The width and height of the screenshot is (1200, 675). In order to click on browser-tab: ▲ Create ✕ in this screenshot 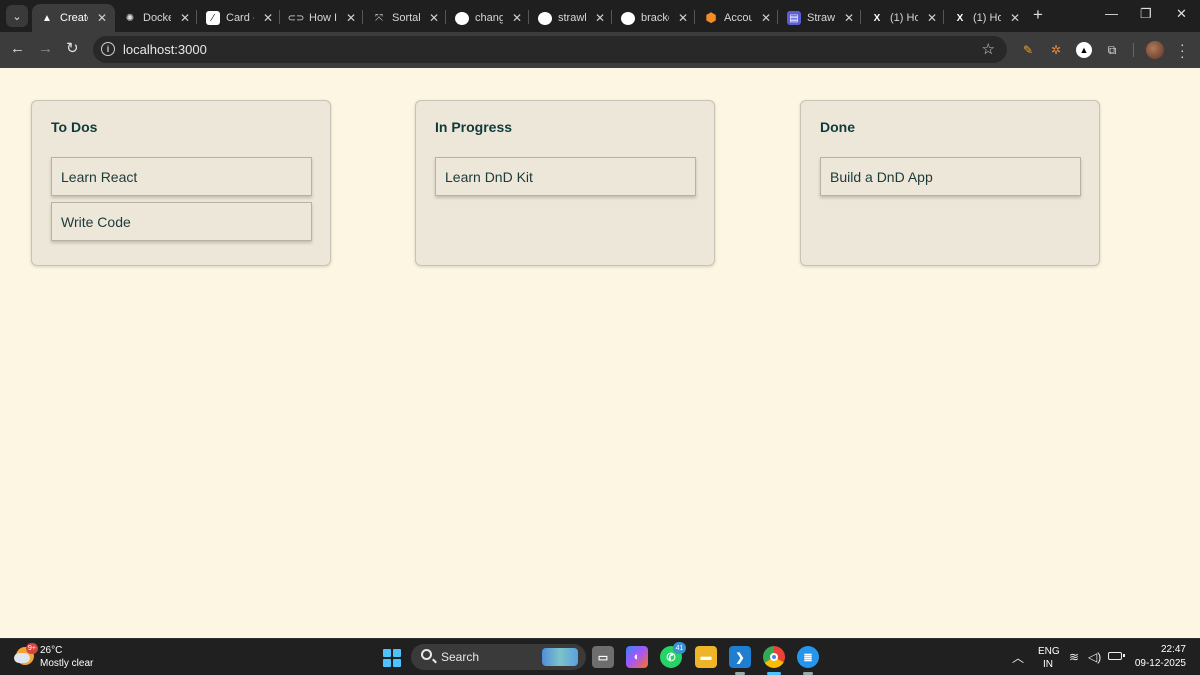, I will do `click(73, 18)`.